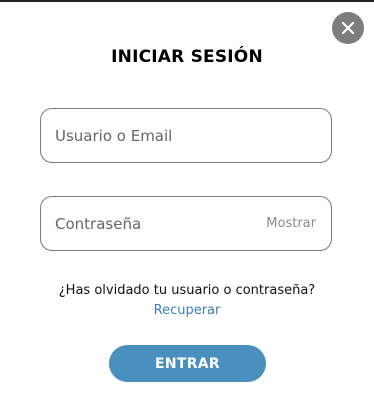  Describe the element at coordinates (187, 57) in the screenshot. I see `modal-title: INICIAR SESIÓN` at that location.